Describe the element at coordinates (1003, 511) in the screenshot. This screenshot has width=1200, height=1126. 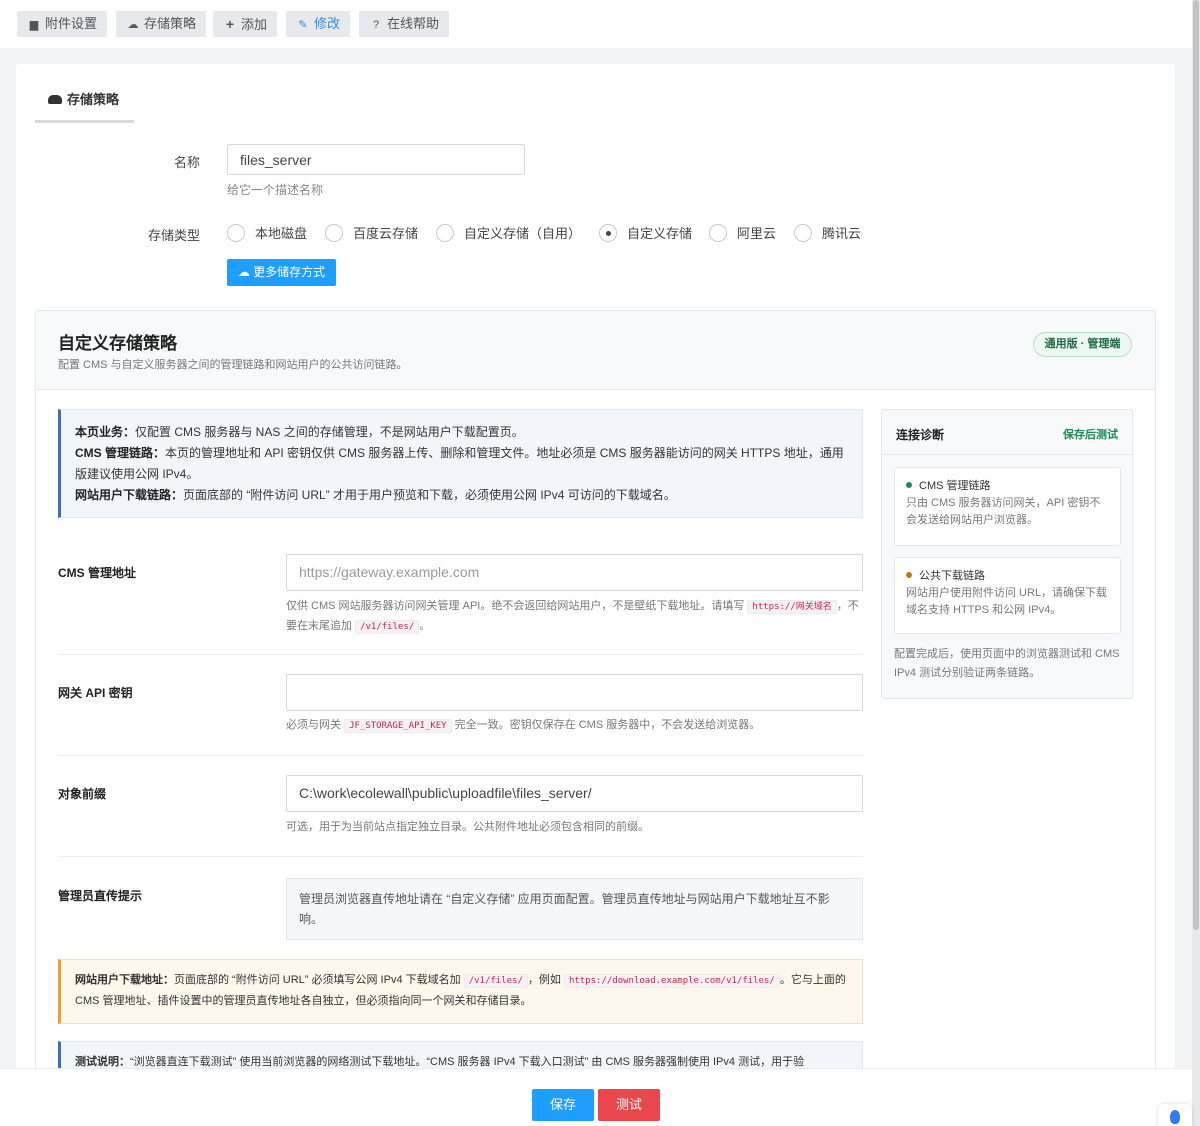
I see `cms-link-text: 只由 CMS 服务器访问网关，API 密钥不会发送给网站用户浏览器。` at that location.